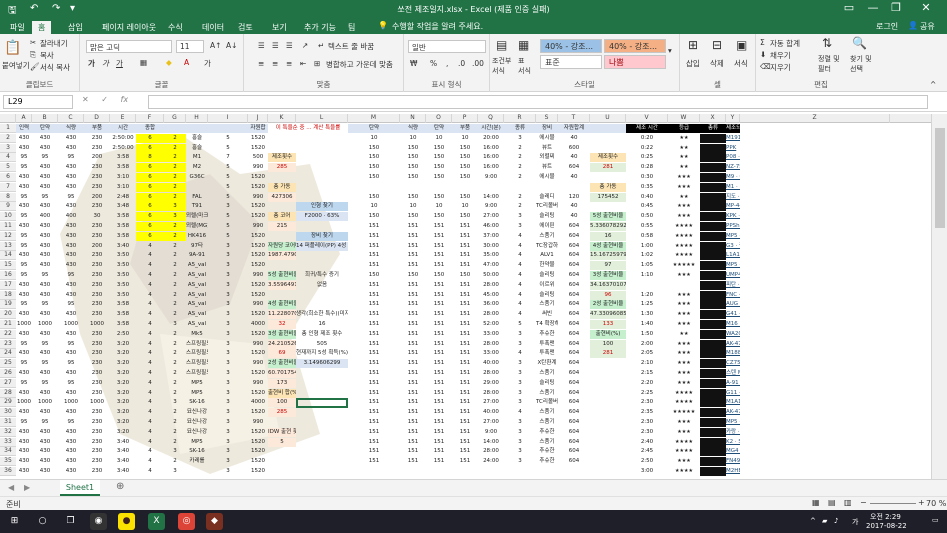 The height and width of the screenshot is (533, 947). Describe the element at coordinates (175, 27) in the screenshot. I see `tab-formulas: 수식` at that location.